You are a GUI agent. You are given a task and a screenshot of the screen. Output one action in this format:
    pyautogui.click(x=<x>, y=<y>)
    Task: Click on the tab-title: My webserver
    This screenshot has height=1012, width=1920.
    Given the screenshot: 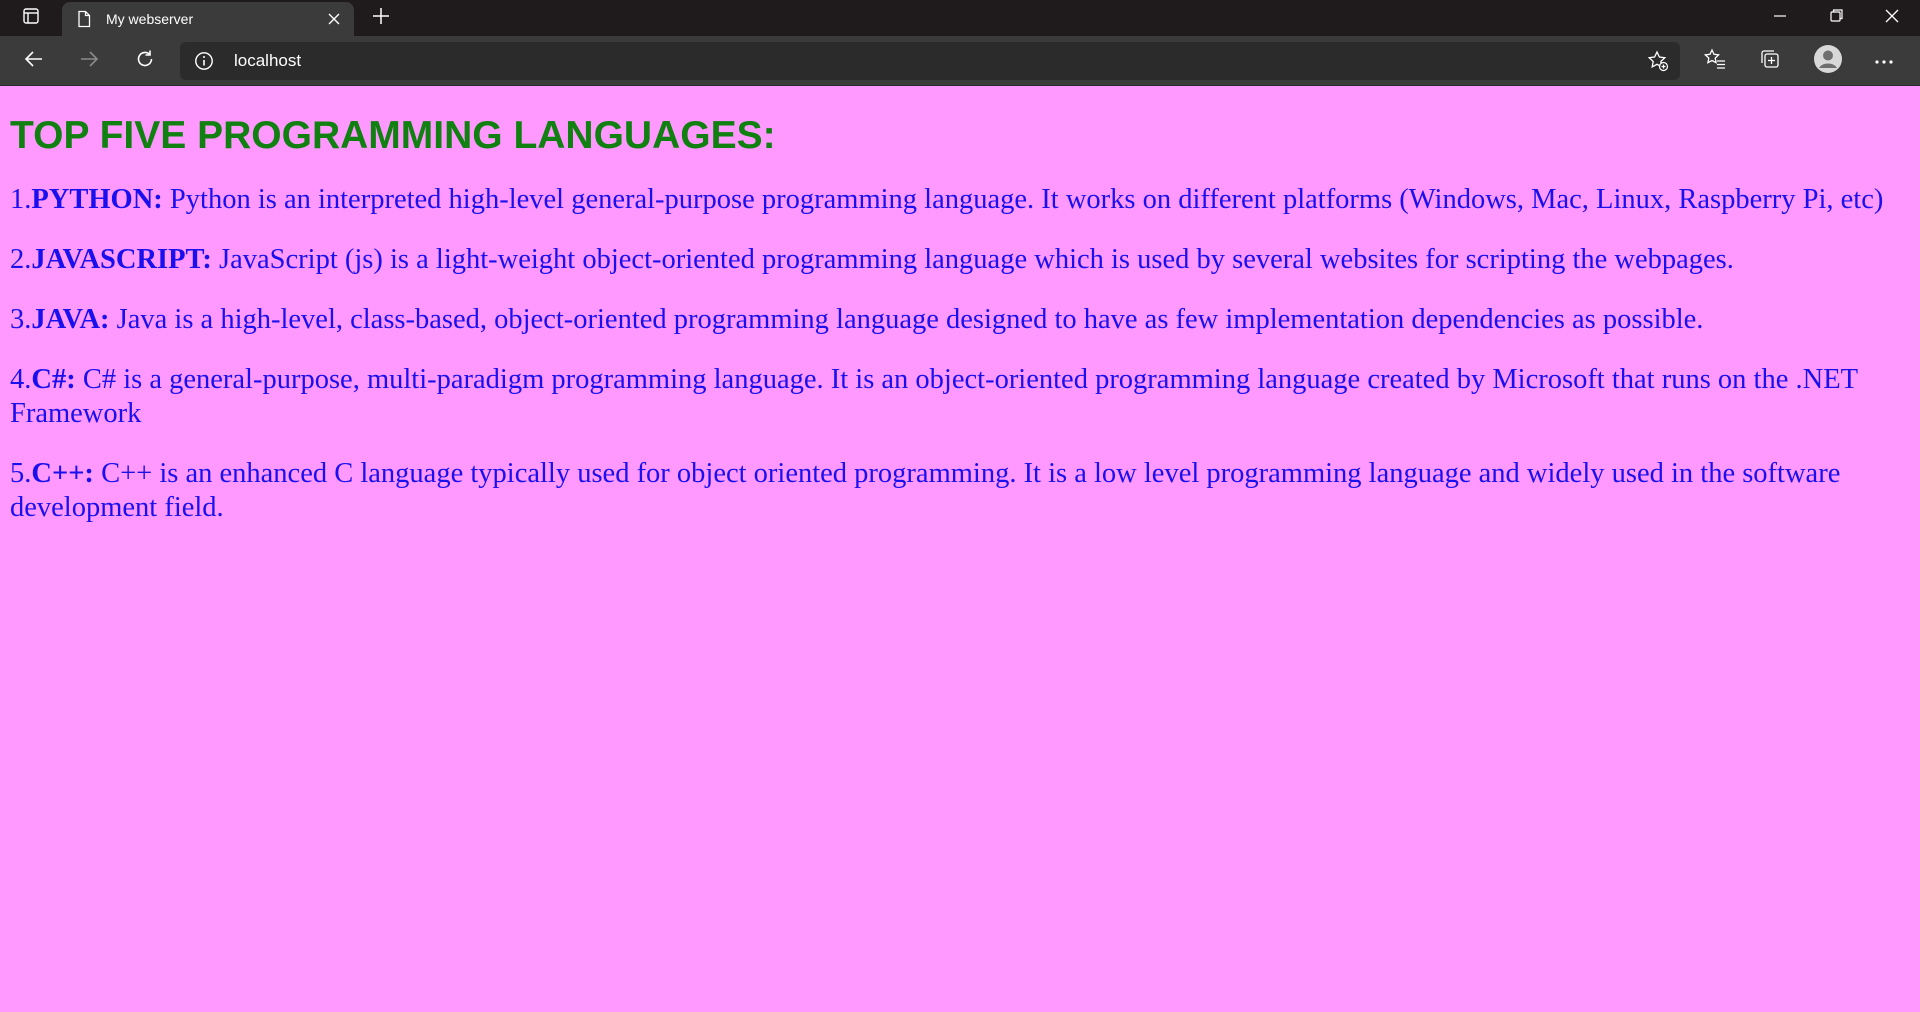 What is the action you would take?
    pyautogui.click(x=150, y=19)
    